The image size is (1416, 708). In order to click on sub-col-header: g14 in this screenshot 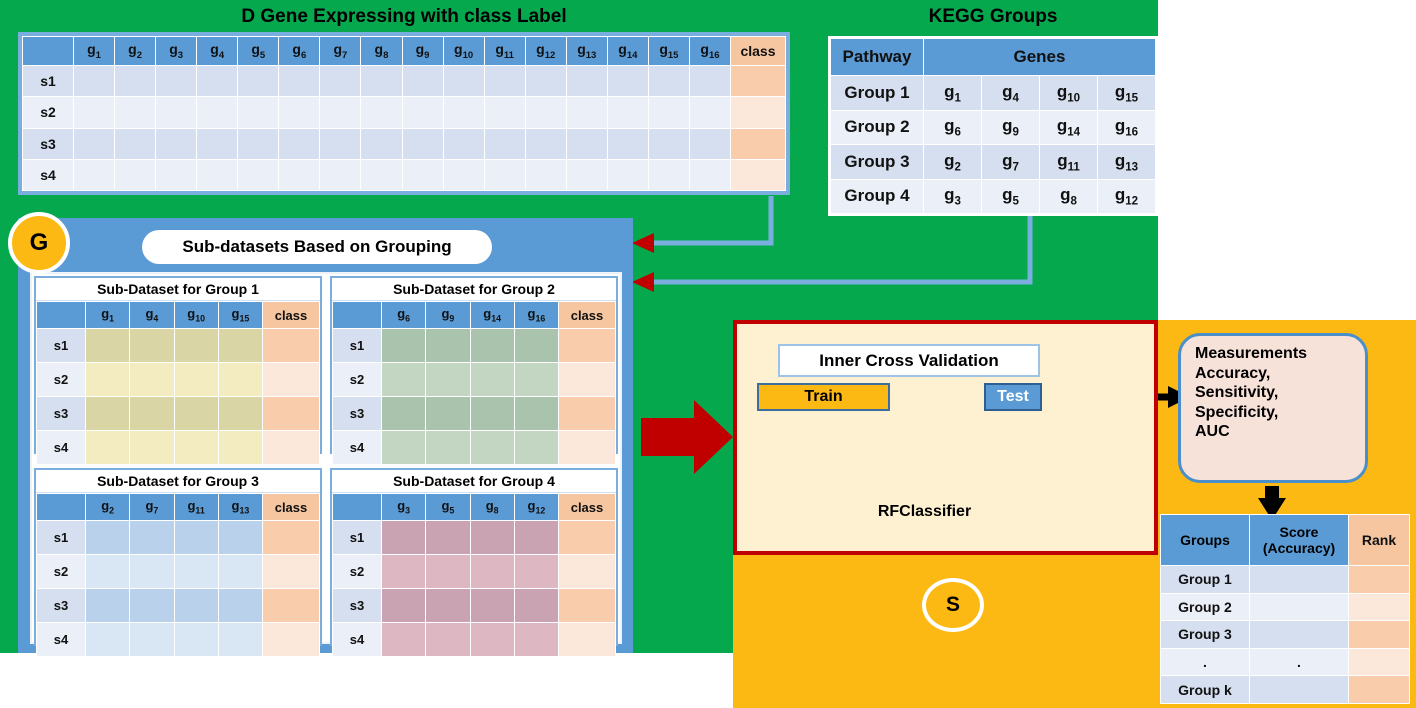, I will do `click(492, 315)`.